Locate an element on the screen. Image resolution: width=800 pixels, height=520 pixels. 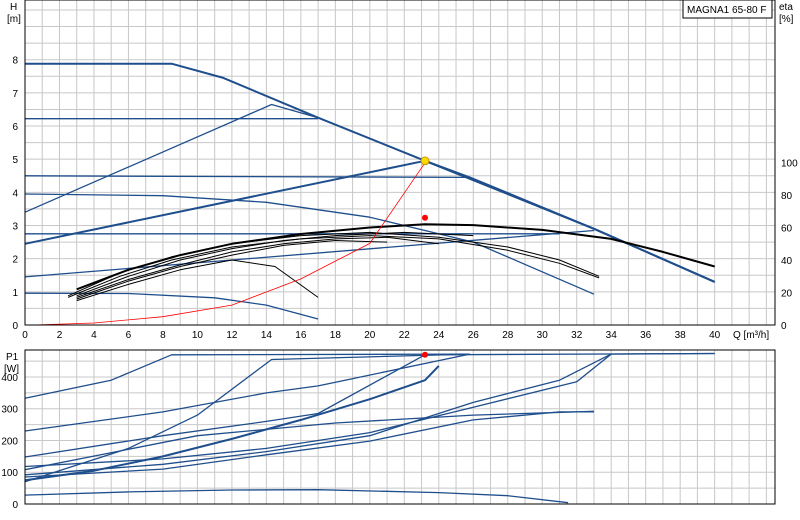
eta-tick-label: 80 is located at coordinates (787, 196).